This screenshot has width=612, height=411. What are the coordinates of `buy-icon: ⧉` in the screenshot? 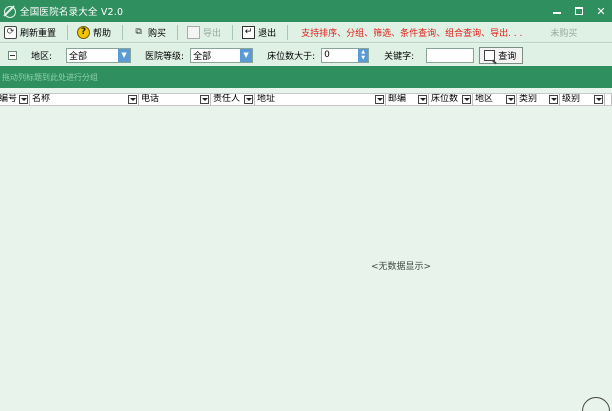 It's located at (138, 32).